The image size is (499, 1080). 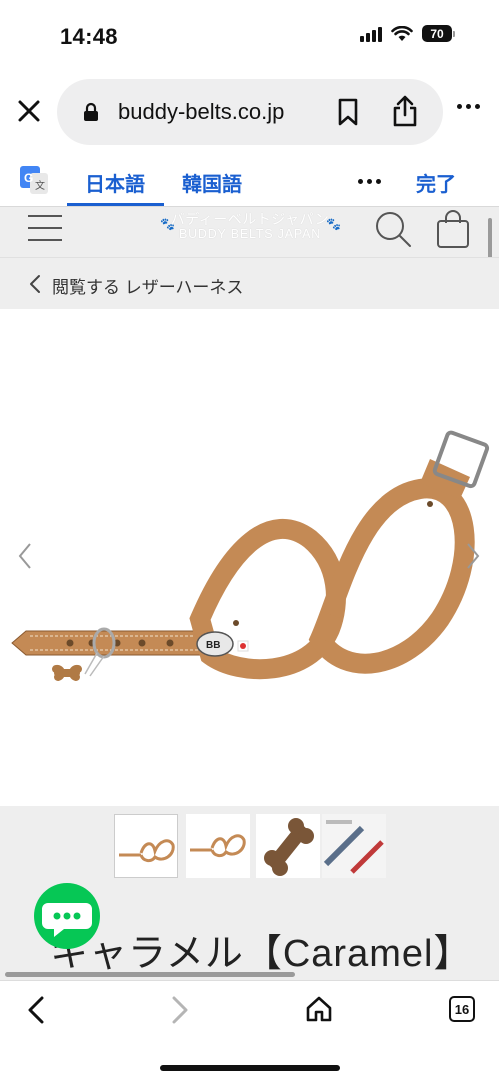 I want to click on chevron-left-icon, so click(x=35, y=284).